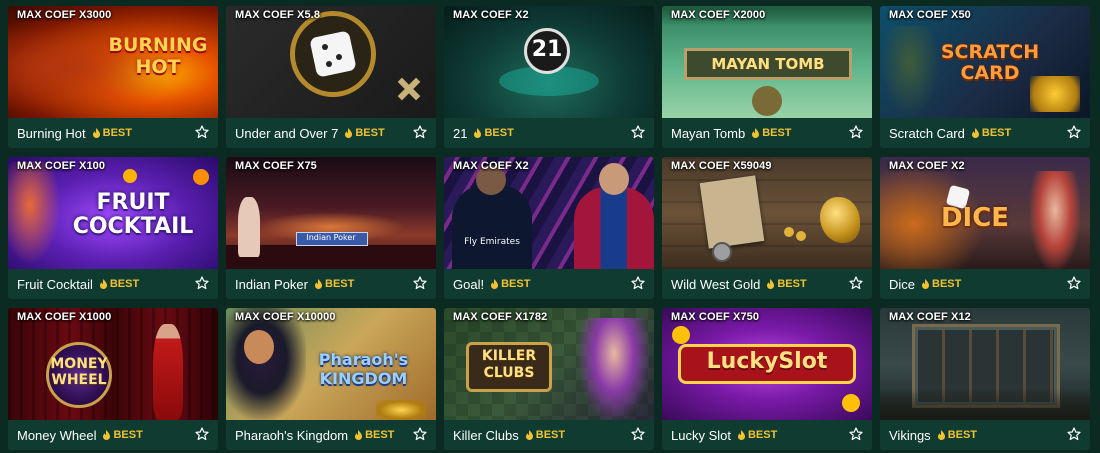  Describe the element at coordinates (718, 15) in the screenshot. I see `max-coef-label: MAX COEF X2000` at that location.